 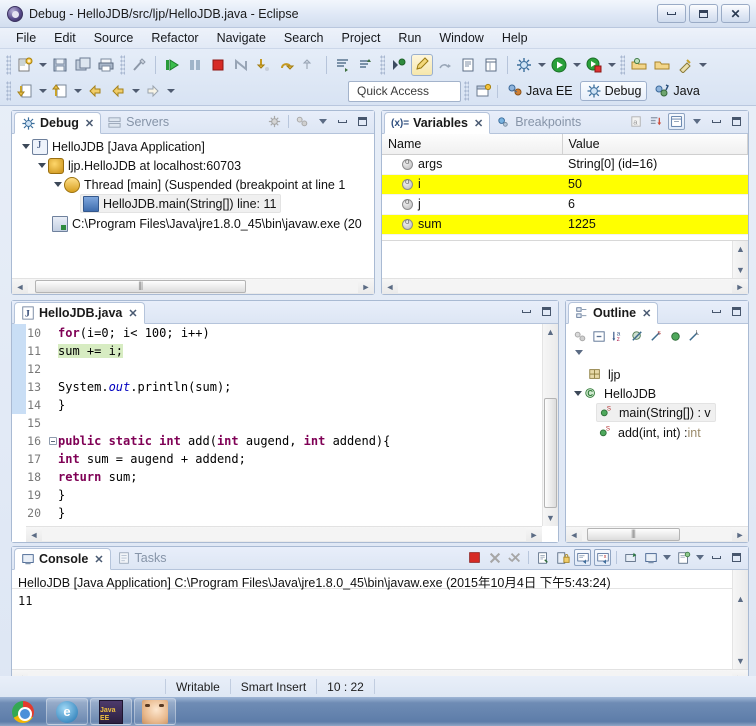 I want to click on detail-vscrollbar: ▲ ▼, so click(x=740, y=259).